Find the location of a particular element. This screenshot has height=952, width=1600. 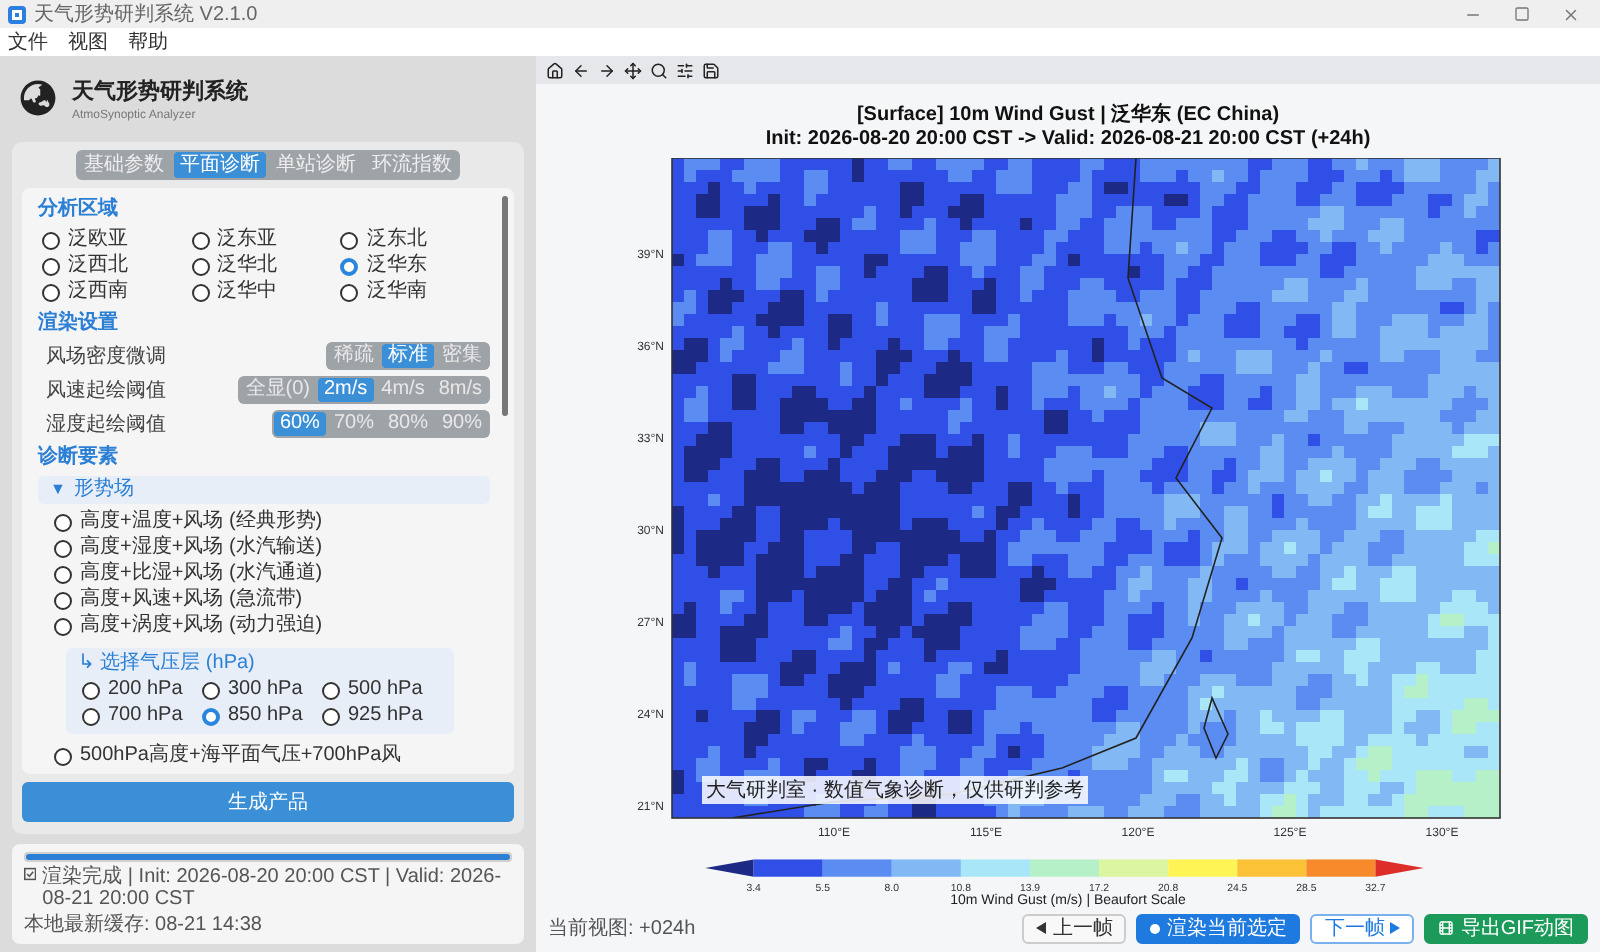

radio-label: 700 hPa is located at coordinates (145, 716).